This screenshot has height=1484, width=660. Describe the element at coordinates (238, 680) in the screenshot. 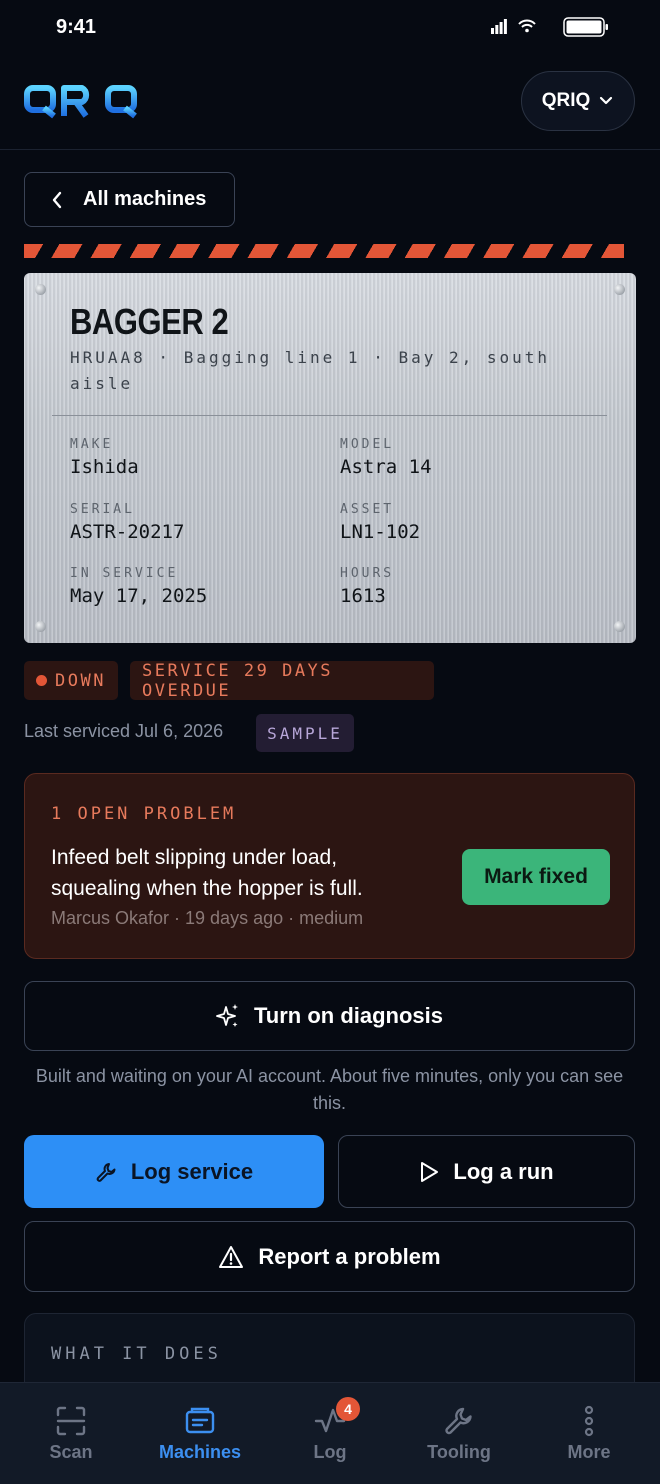

I see `service-overdue-text: SERVICE 29 DAYS OVERDUE` at that location.